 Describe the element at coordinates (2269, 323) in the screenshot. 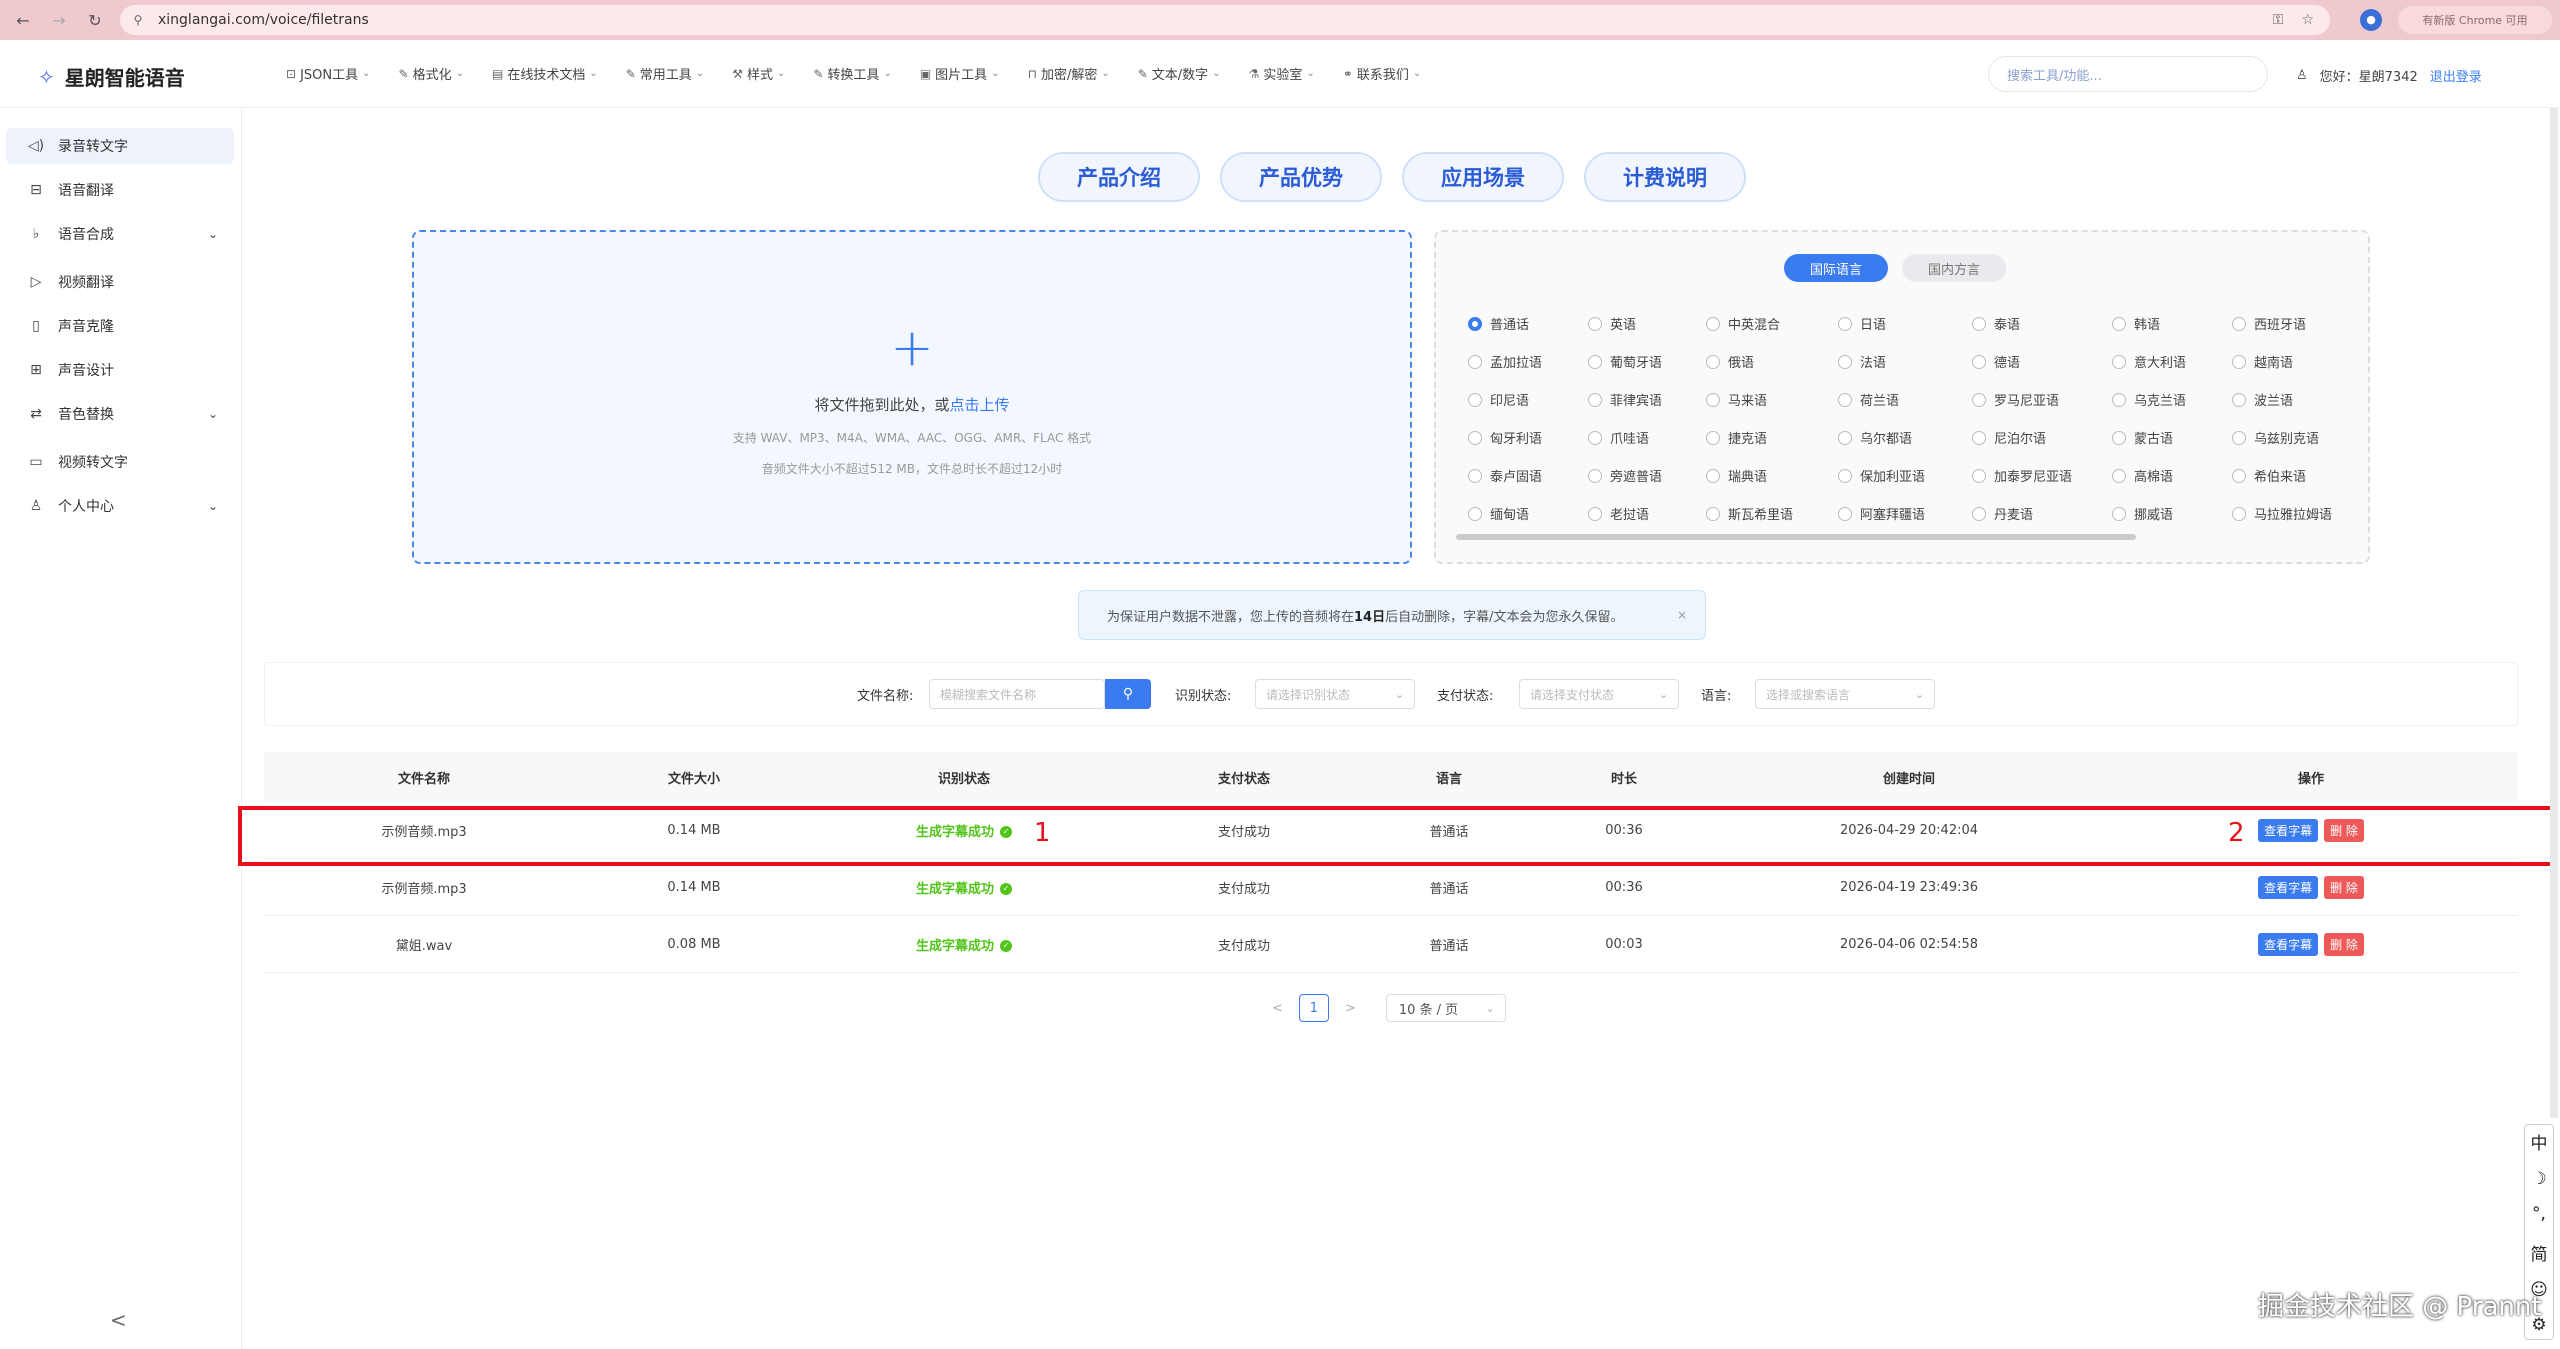

I see `language-option: 西班牙语` at that location.